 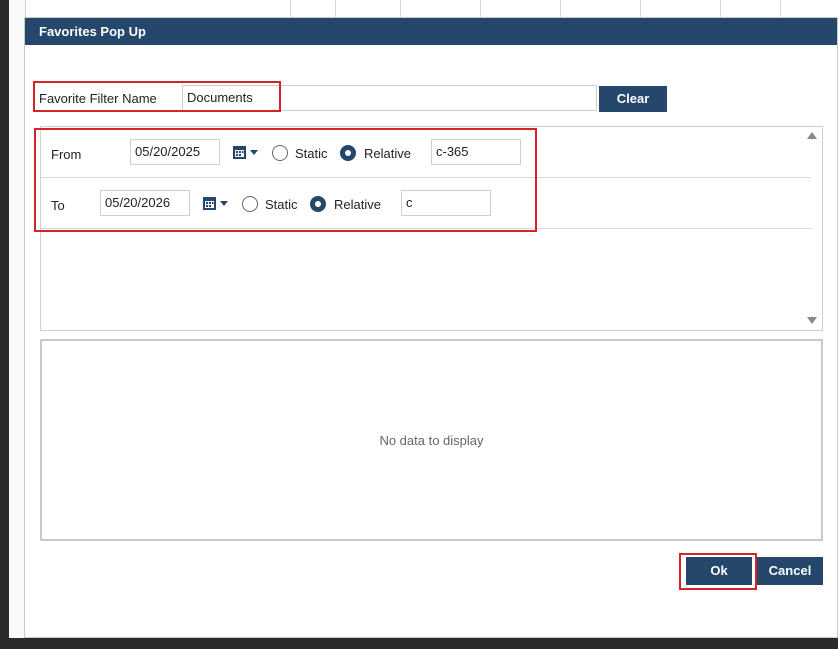 I want to click on ok-button-highlight, so click(x=718, y=571).